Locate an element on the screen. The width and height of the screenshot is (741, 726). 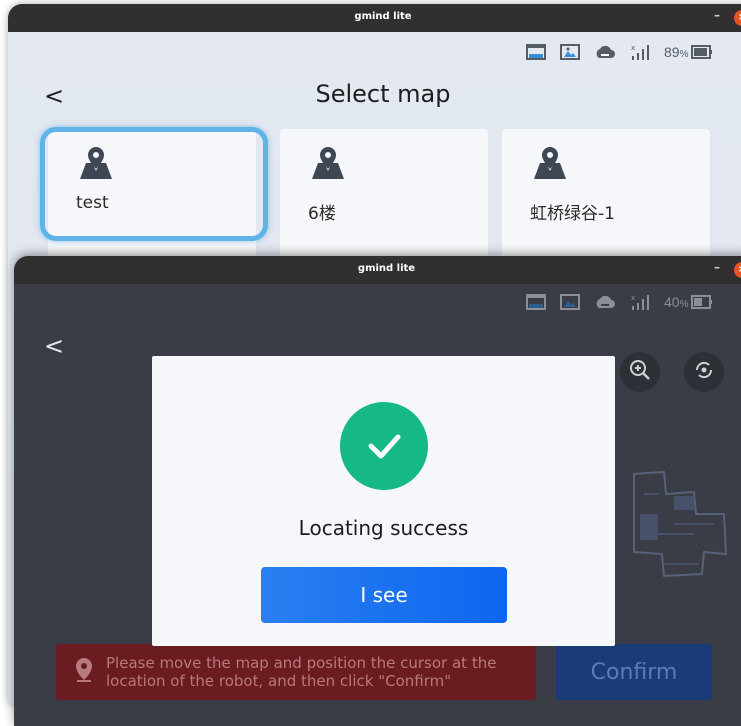
recenter-icon is located at coordinates (704, 372).